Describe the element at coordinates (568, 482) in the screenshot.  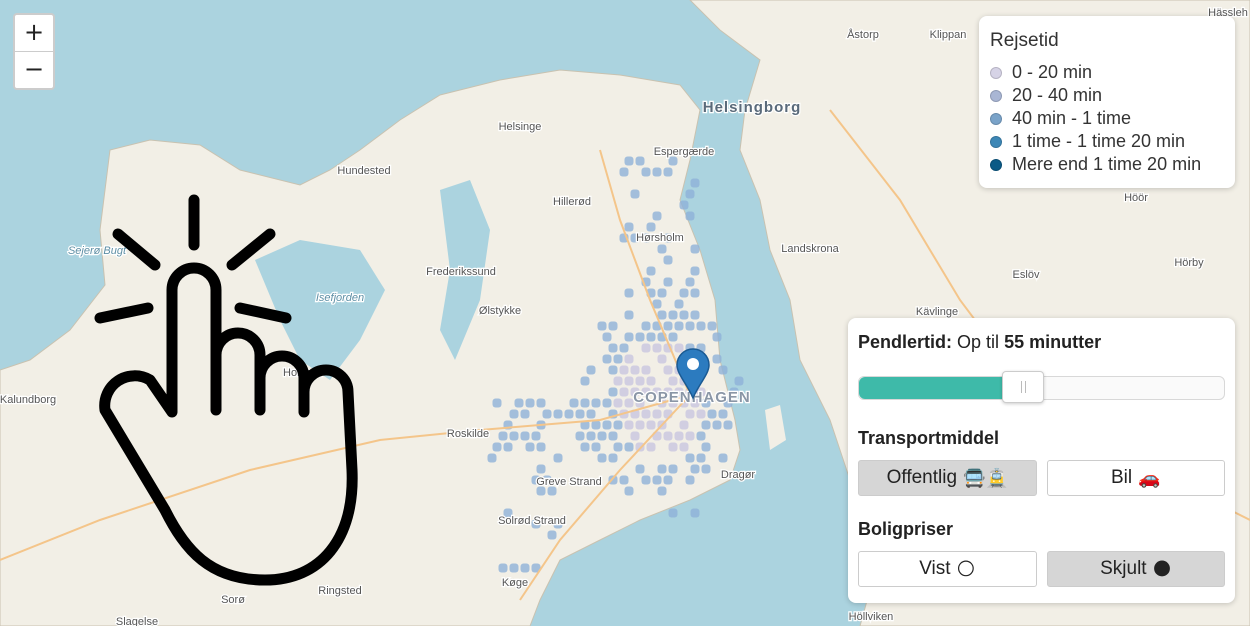
I see `place-label: Greve Strand` at that location.